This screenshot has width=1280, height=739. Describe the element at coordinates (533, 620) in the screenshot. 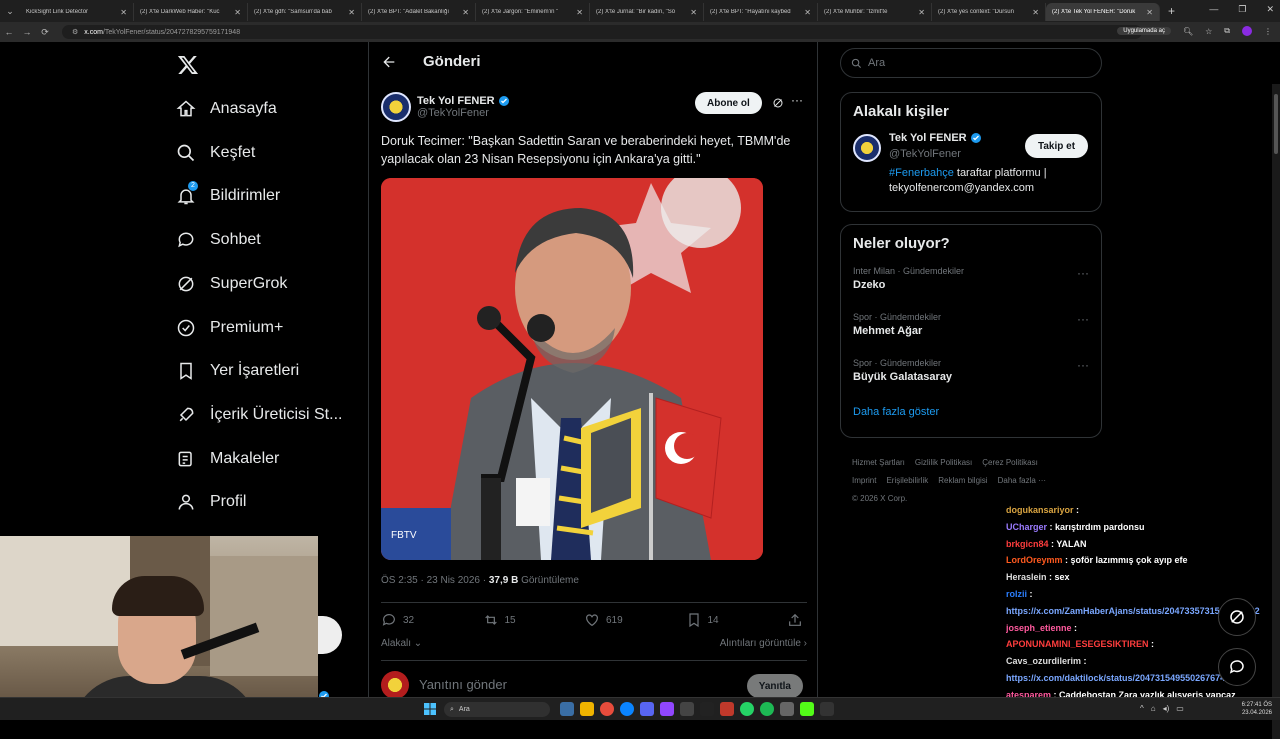

I see `repost-action: 15` at that location.